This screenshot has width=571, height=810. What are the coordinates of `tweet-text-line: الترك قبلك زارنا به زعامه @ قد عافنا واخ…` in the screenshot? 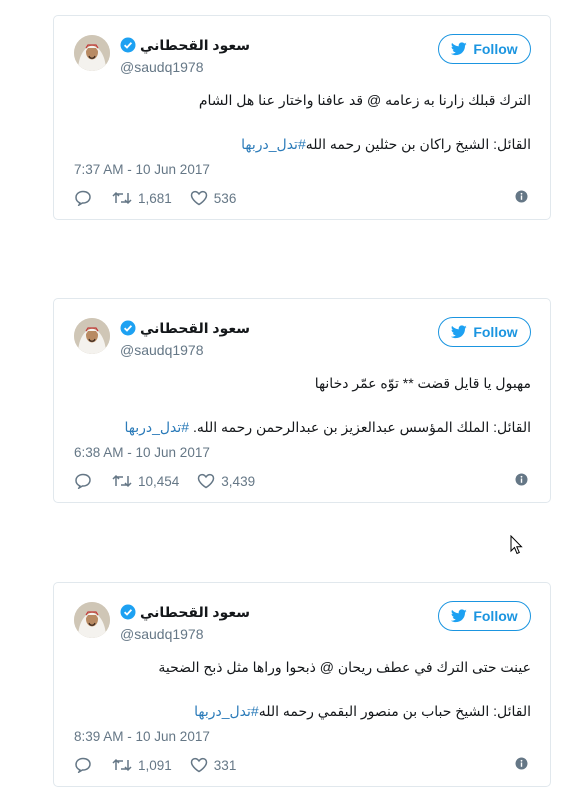 It's located at (364, 100).